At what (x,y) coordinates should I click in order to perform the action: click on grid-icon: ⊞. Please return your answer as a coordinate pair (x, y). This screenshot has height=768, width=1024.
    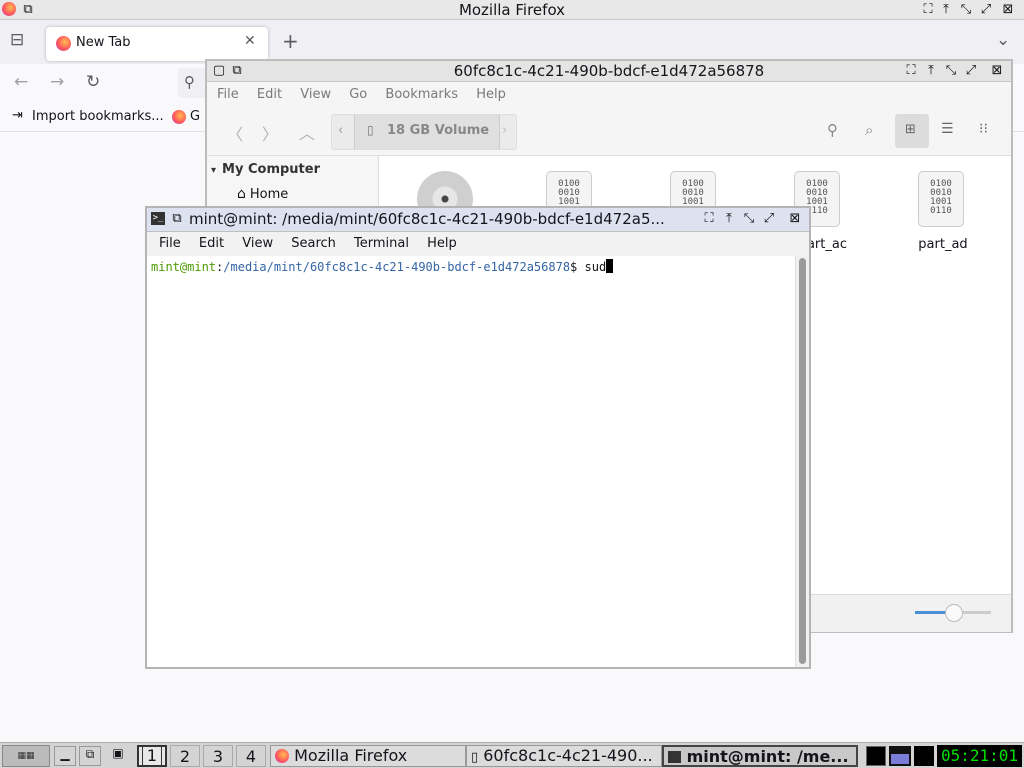
    Looking at the image, I should click on (910, 129).